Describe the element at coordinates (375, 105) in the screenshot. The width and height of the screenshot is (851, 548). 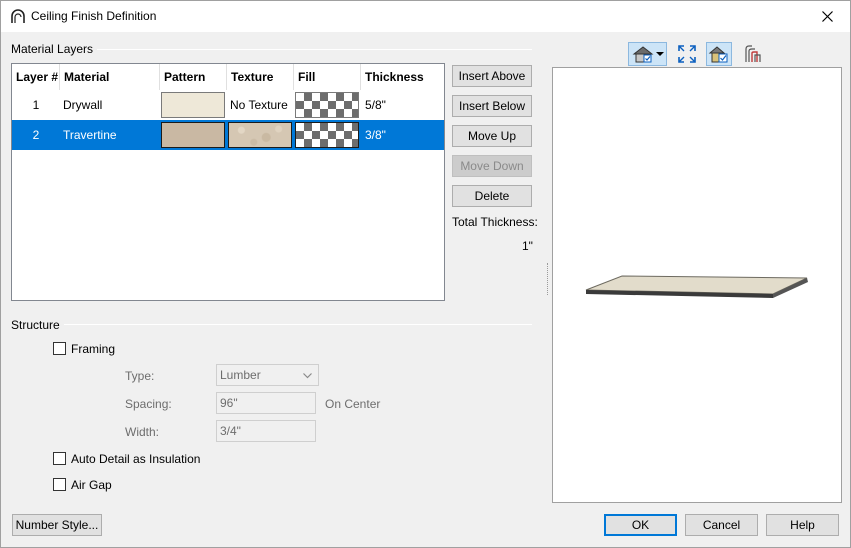
I see `cell-thickness: 5/8"` at that location.